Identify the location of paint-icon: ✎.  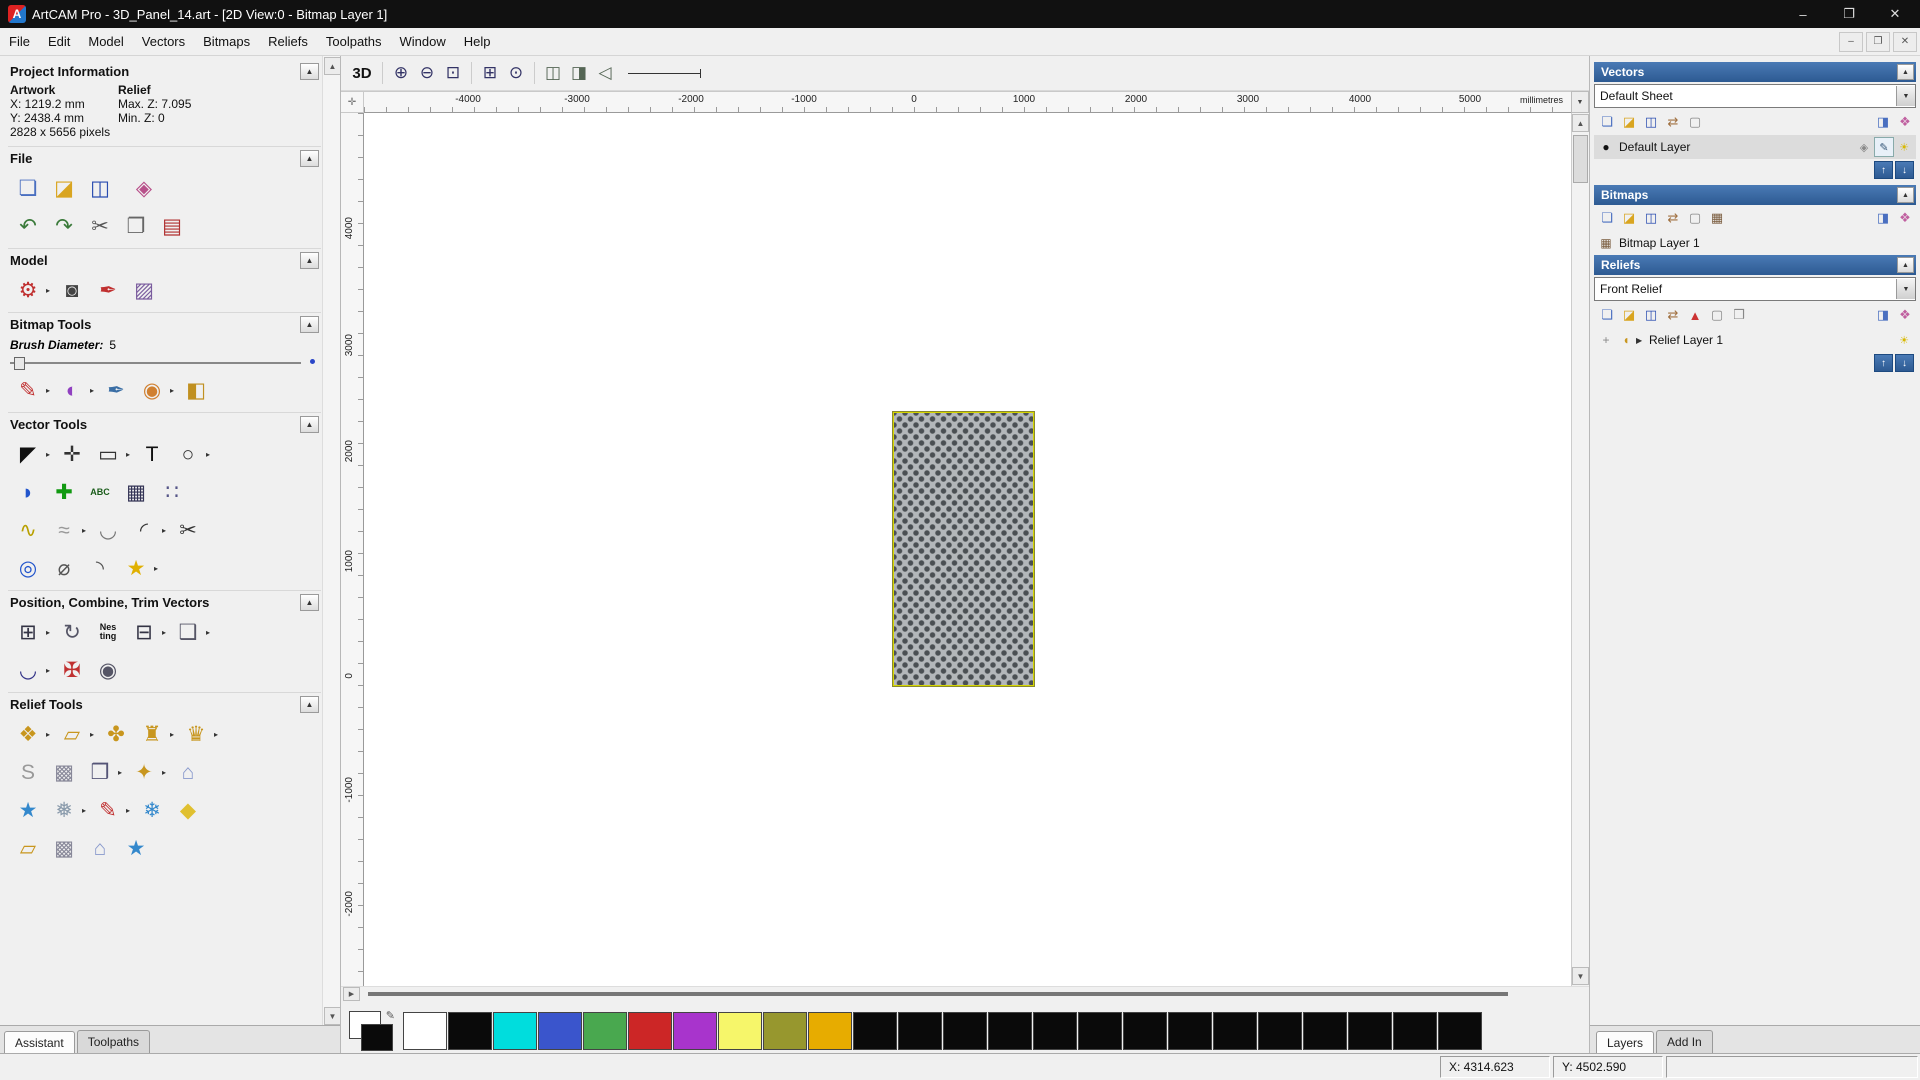
(28, 390).